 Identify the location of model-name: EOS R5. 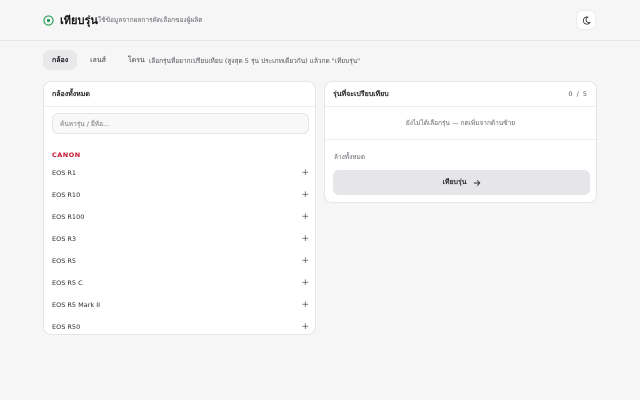
(64, 261).